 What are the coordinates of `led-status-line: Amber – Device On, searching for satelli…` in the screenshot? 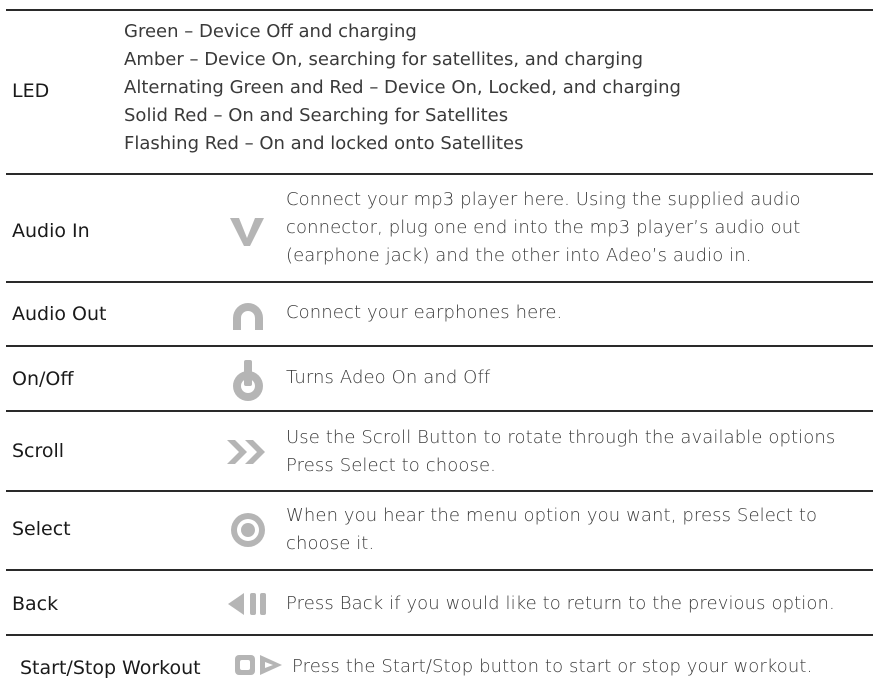 It's located at (384, 59).